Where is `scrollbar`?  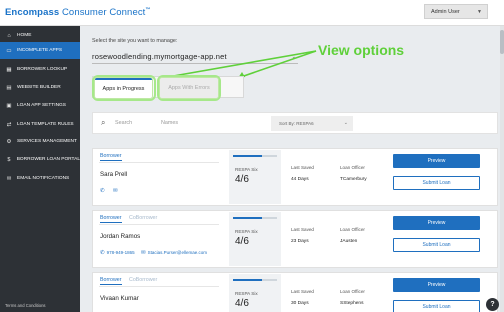 scrollbar is located at coordinates (502, 169).